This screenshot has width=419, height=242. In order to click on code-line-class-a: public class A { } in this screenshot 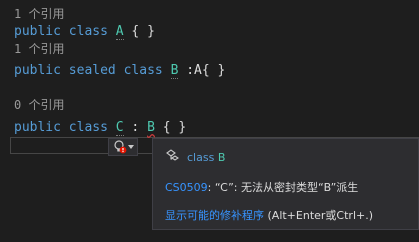, I will do `click(84, 32)`.